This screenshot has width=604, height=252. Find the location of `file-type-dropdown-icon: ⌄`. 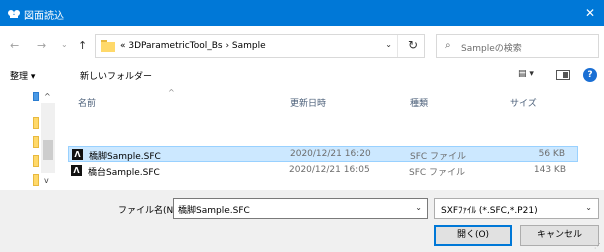

file-type-dropdown-icon: ⌄ is located at coordinates (588, 207).